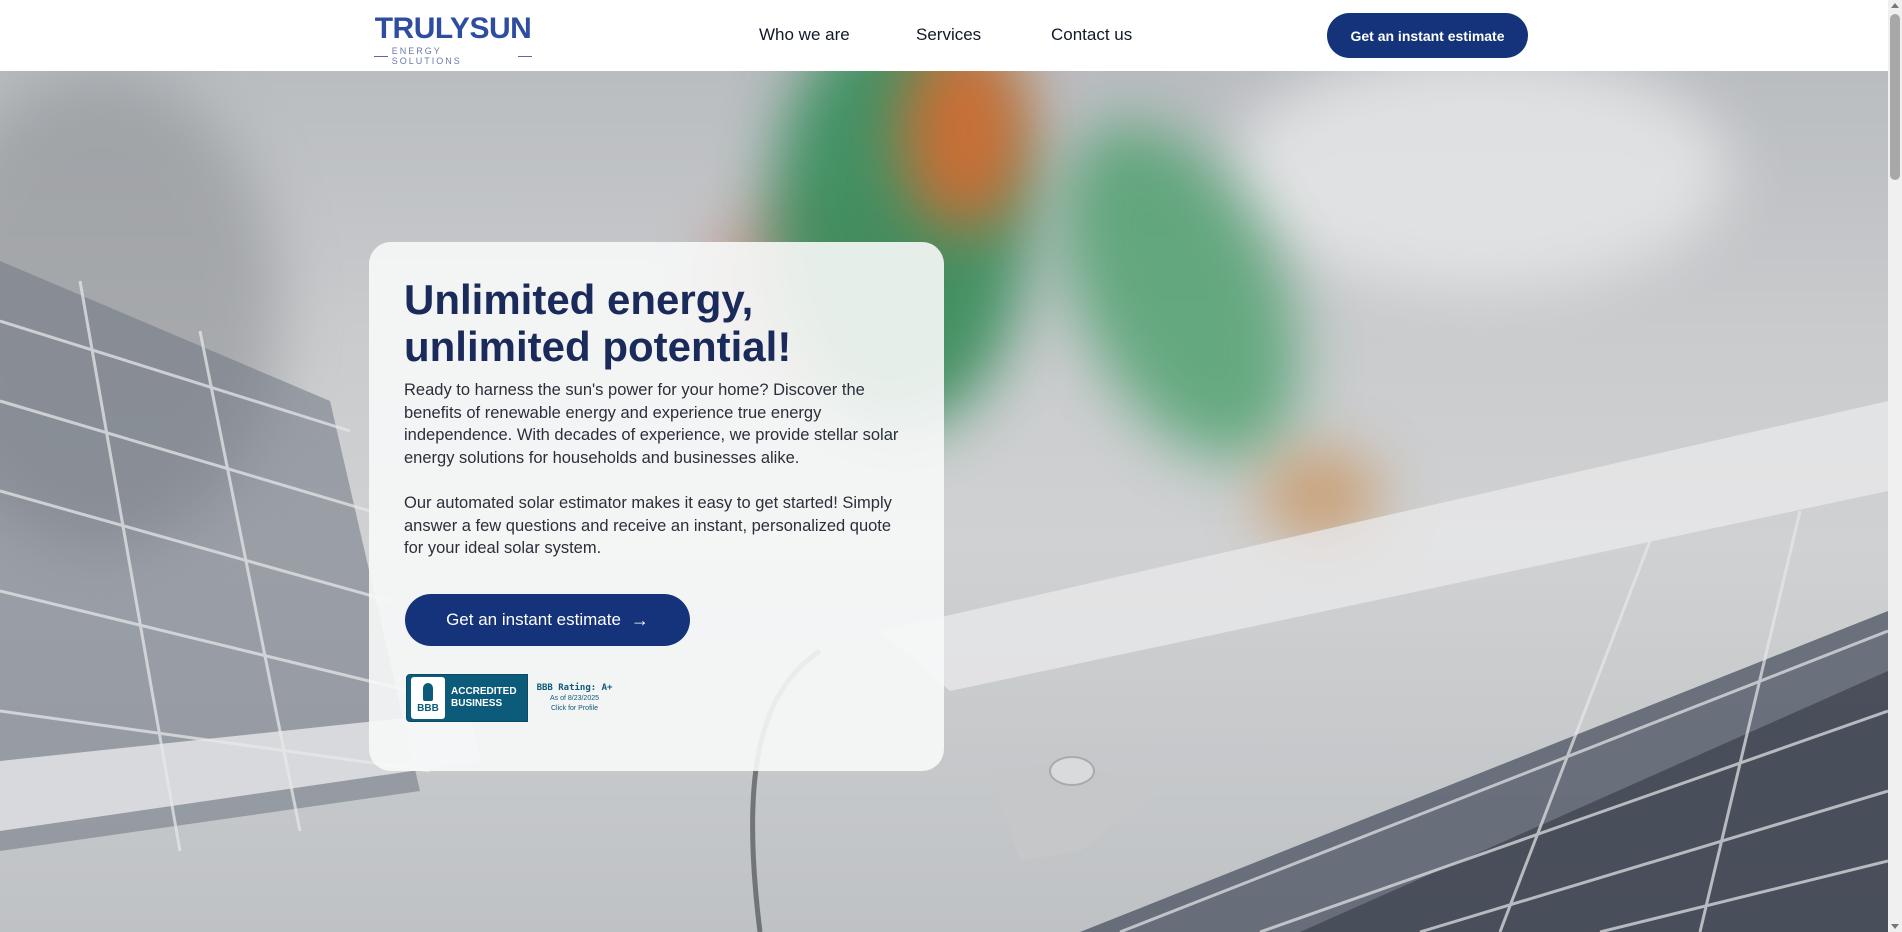  Describe the element at coordinates (428, 698) in the screenshot. I see `bbb-torch-icon: BBB` at that location.